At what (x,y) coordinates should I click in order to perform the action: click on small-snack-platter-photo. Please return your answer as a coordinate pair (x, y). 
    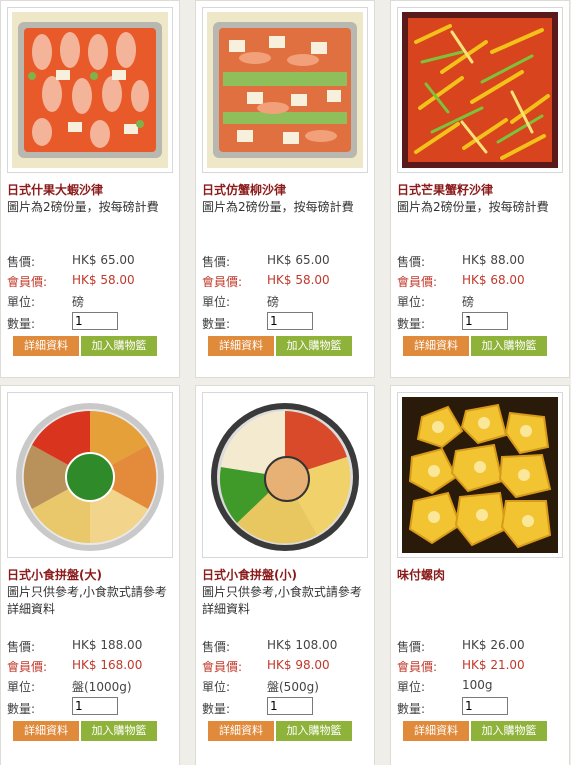
    Looking at the image, I should click on (285, 475).